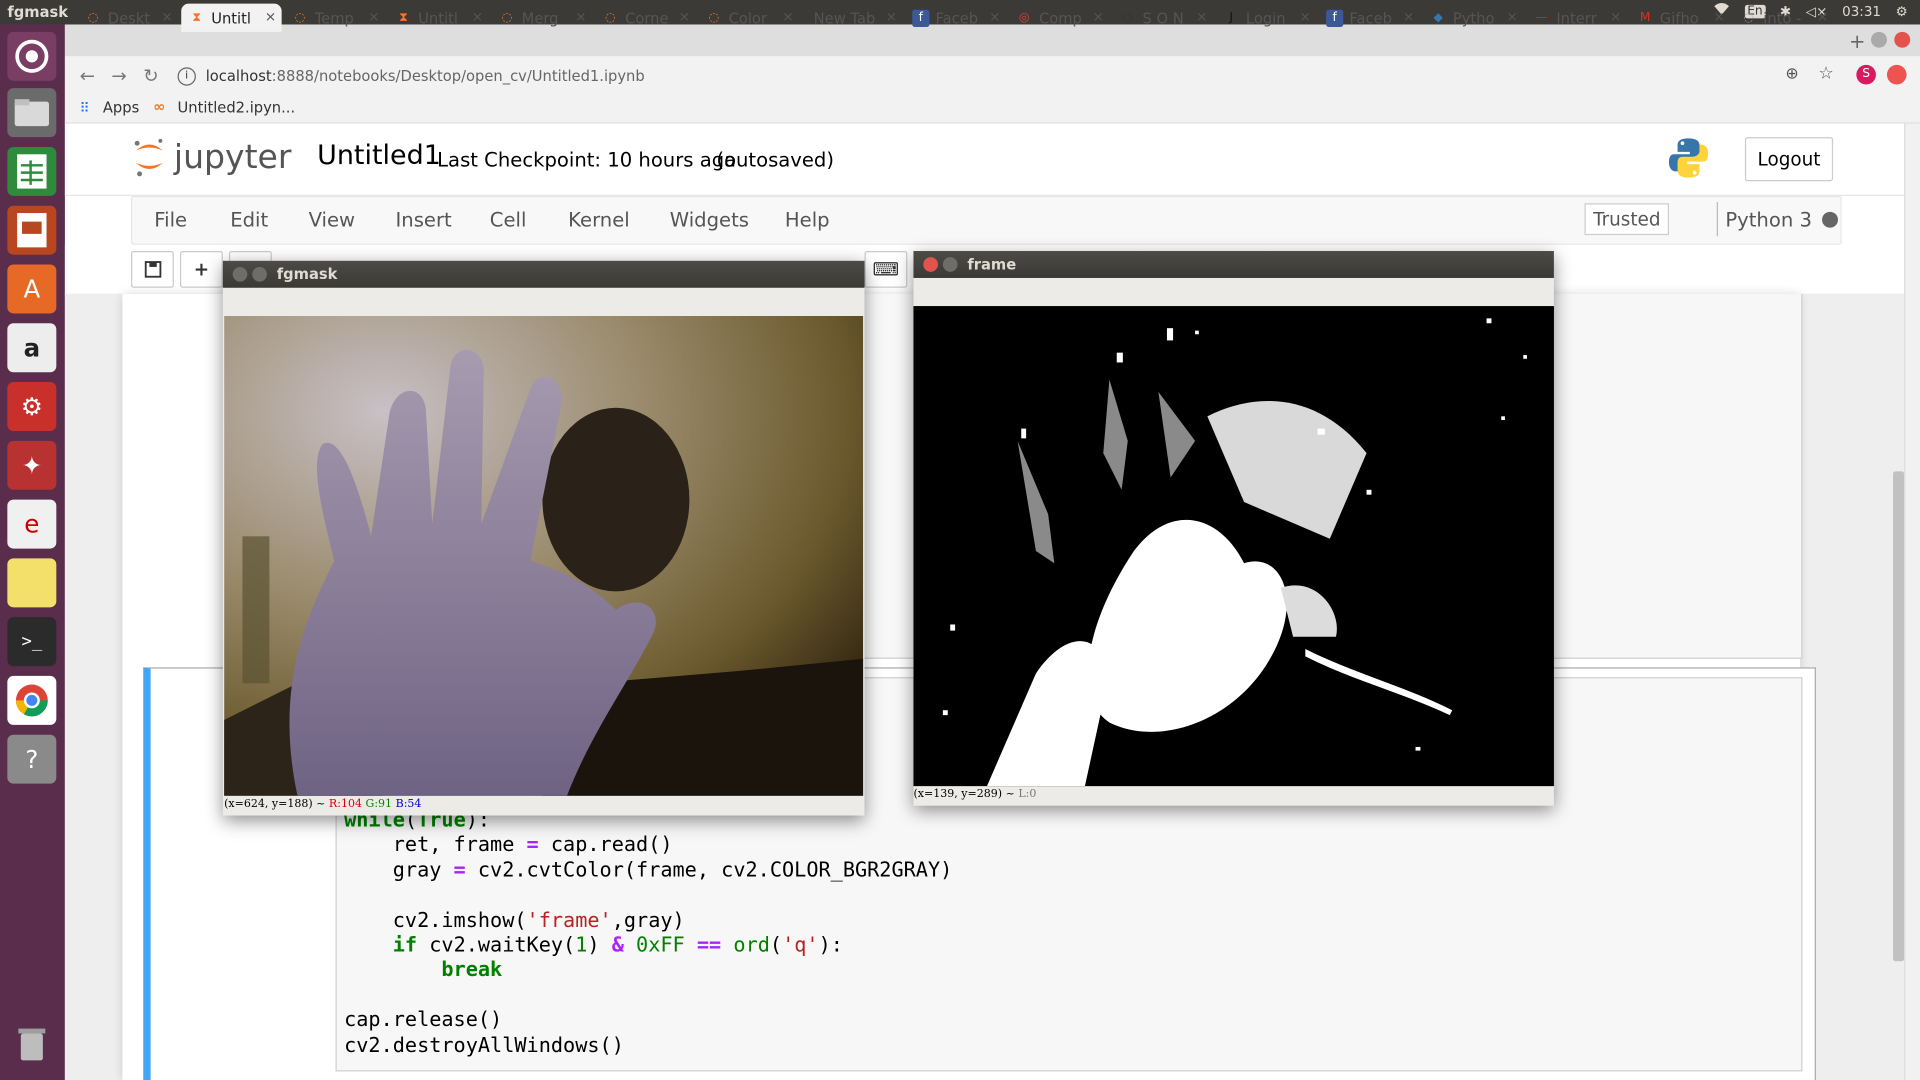  I want to click on browser-tab: ◌ Temp ×, so click(334, 18).